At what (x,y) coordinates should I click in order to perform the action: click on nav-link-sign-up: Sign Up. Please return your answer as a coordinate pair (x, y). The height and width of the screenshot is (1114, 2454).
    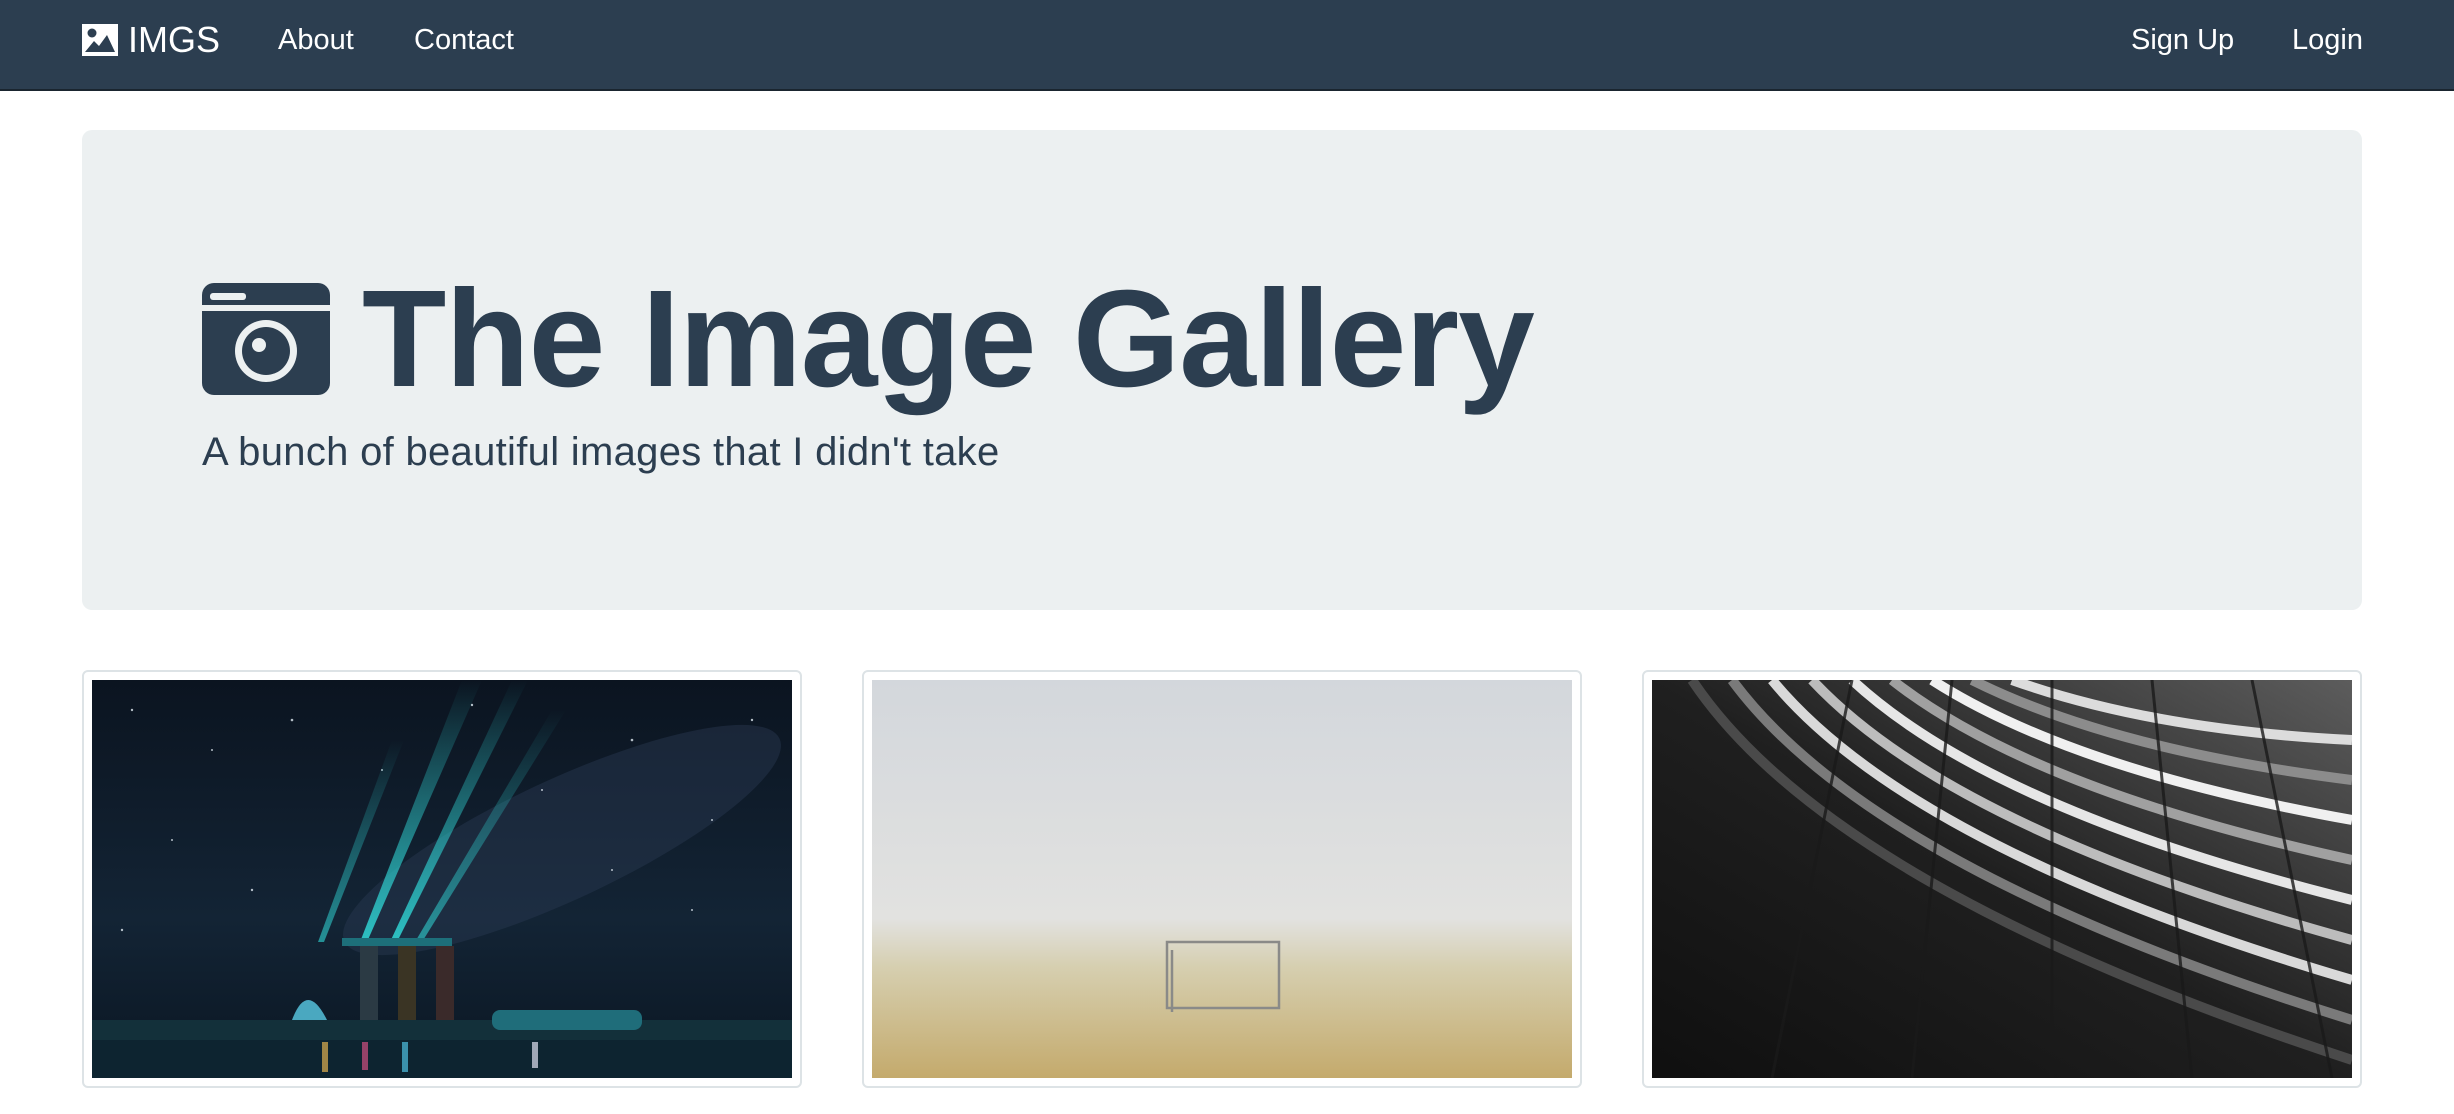
    Looking at the image, I should click on (2182, 40).